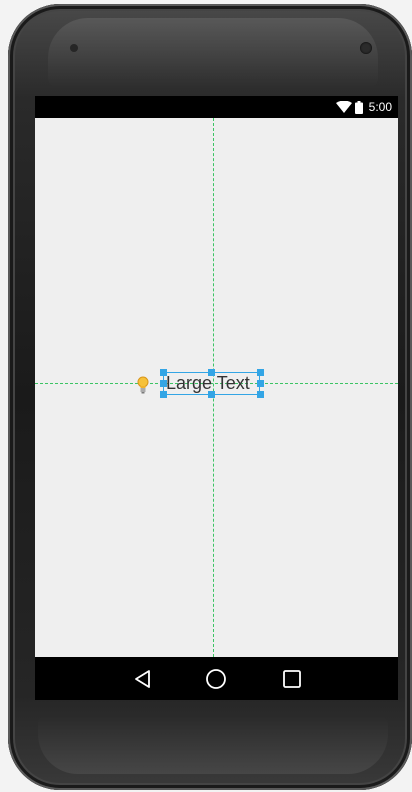  What do you see at coordinates (380, 107) in the screenshot?
I see `status-time: 5:00` at bounding box center [380, 107].